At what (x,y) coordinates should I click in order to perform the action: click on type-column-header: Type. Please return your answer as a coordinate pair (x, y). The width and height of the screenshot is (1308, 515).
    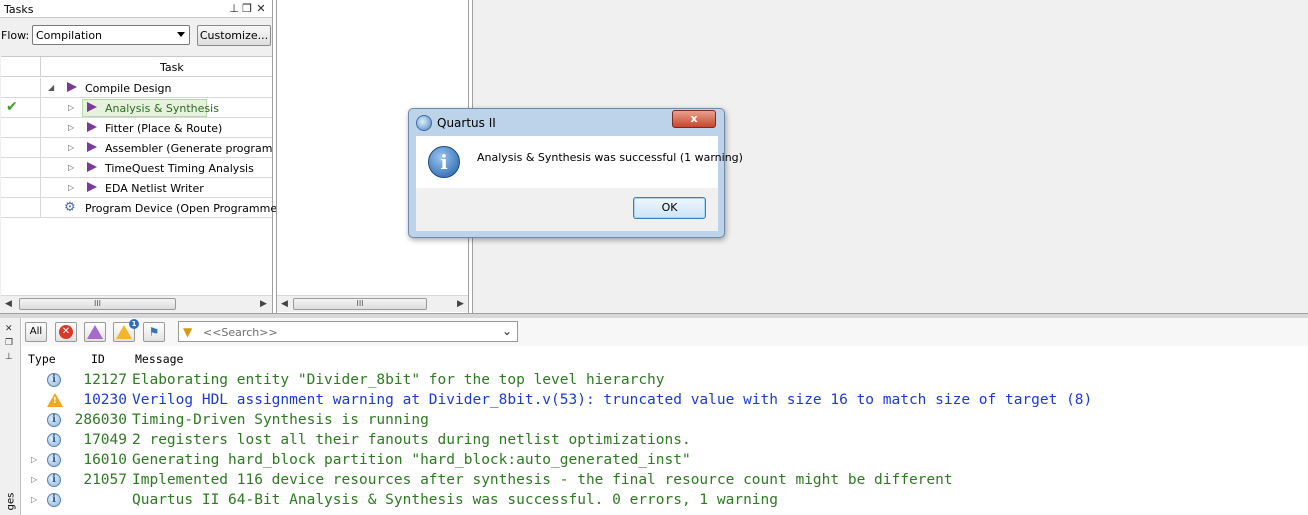
    Looking at the image, I should click on (42, 359).